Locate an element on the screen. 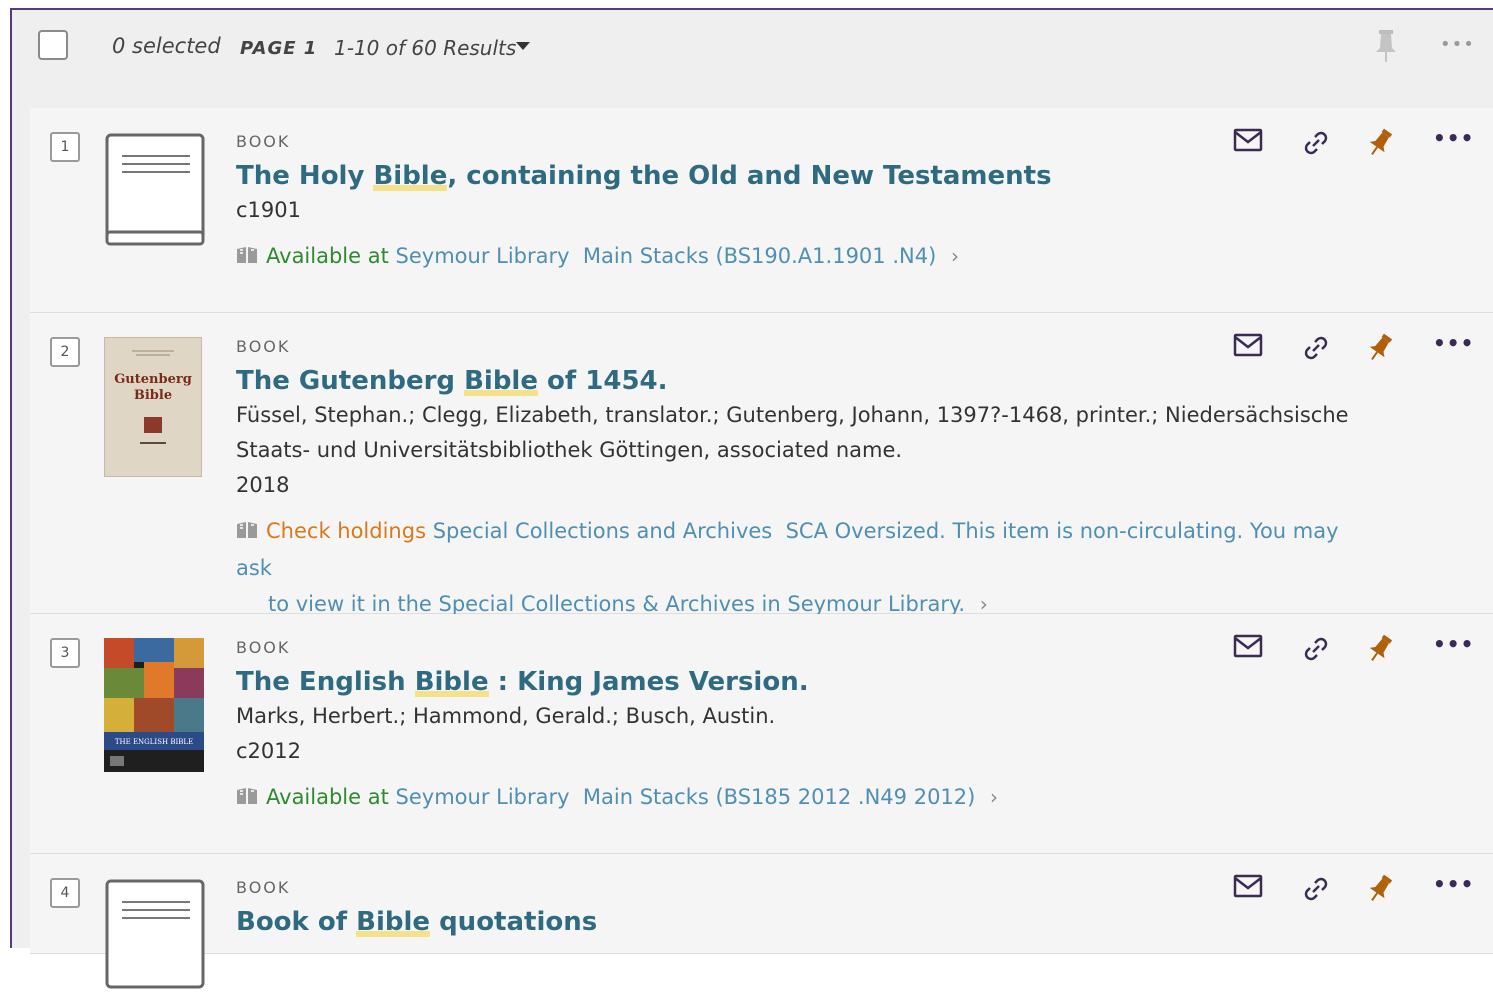 This screenshot has width=1493, height=998. availability-status: Check holdings is located at coordinates (346, 531).